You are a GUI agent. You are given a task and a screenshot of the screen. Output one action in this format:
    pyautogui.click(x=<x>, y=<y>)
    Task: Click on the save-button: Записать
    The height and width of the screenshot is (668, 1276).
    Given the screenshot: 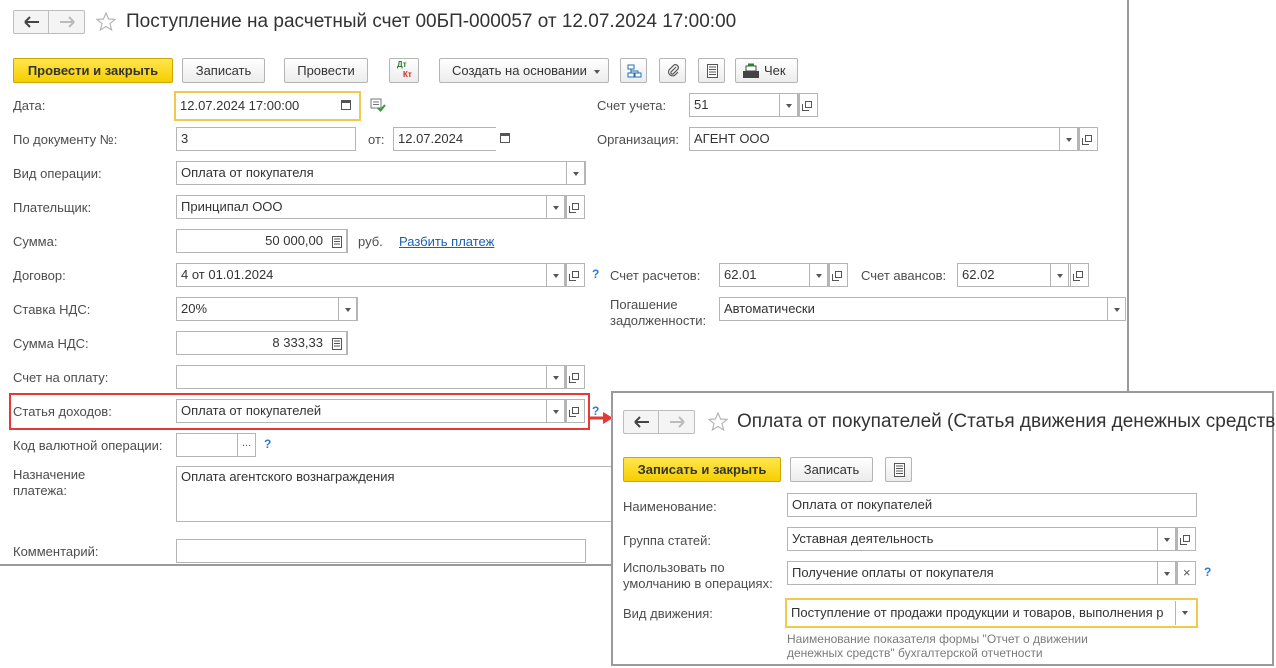 What is the action you would take?
    pyautogui.click(x=223, y=70)
    